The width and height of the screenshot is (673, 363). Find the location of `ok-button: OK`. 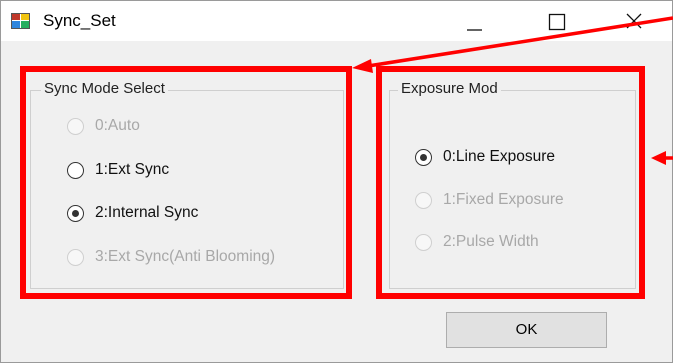

ok-button: OK is located at coordinates (526, 330).